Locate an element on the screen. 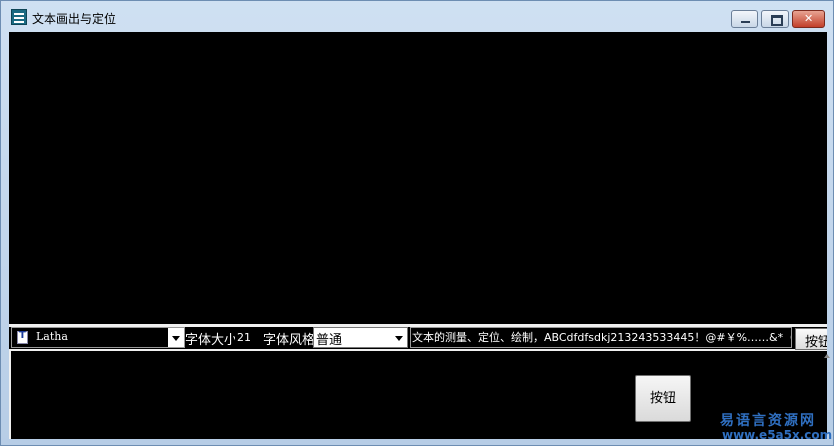 The image size is (834, 446). app-icon is located at coordinates (19, 17).